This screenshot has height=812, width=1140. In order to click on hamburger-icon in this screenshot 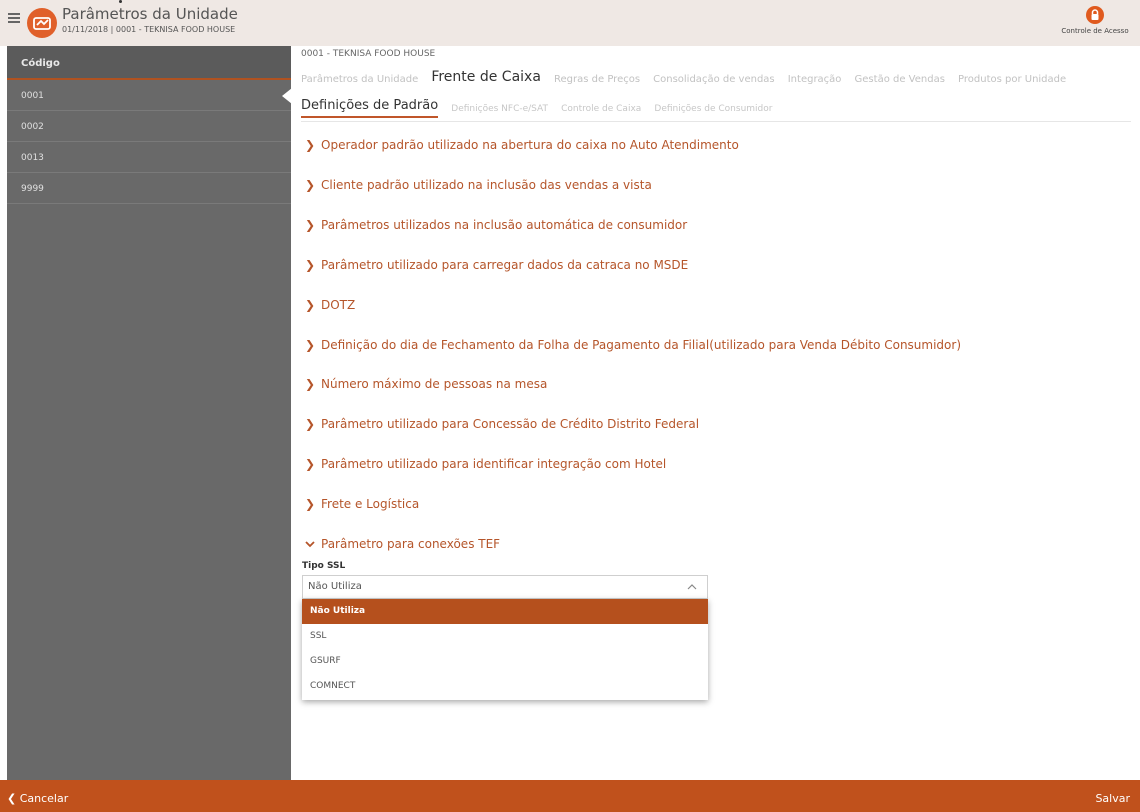, I will do `click(15, 18)`.